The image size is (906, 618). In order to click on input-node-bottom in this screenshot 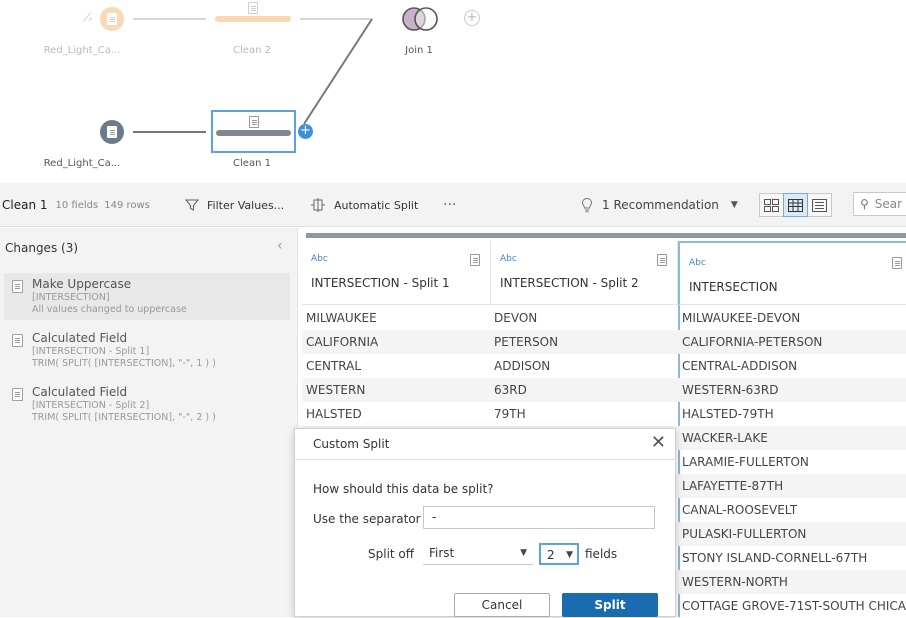, I will do `click(112, 132)`.